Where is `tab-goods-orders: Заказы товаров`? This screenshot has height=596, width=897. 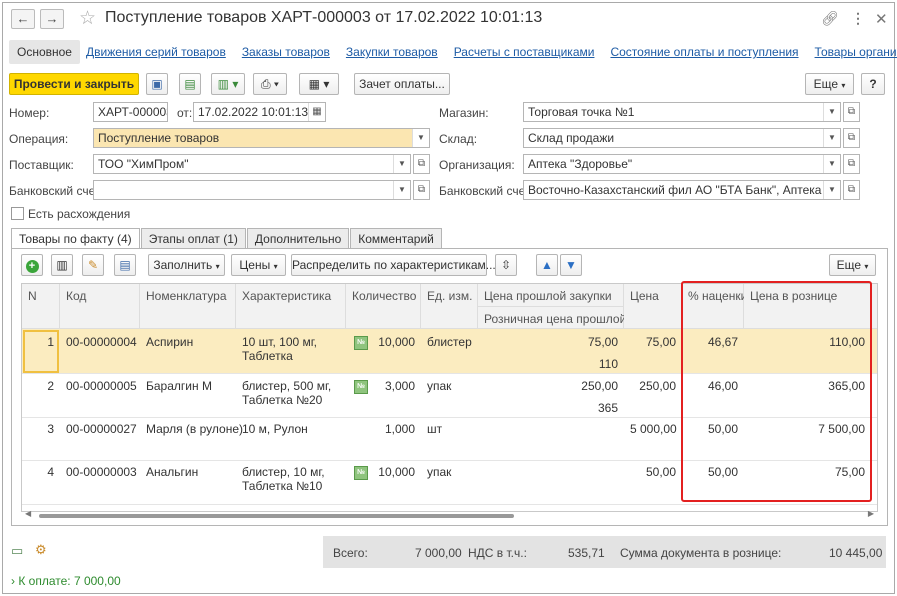
tab-goods-orders: Заказы товаров is located at coordinates (286, 52).